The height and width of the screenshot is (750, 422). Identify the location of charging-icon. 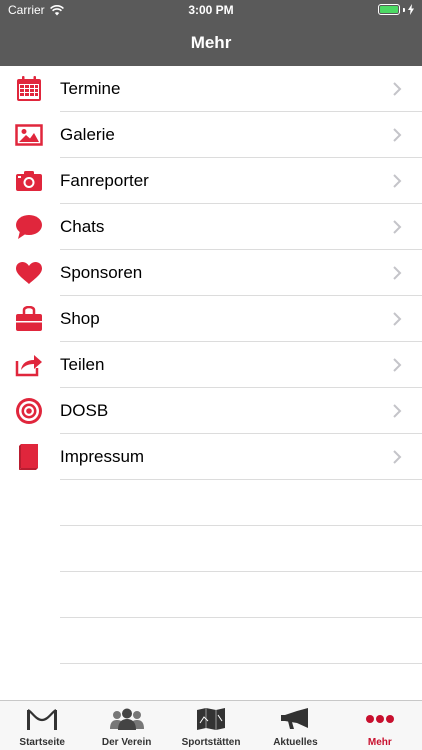
(411, 9).